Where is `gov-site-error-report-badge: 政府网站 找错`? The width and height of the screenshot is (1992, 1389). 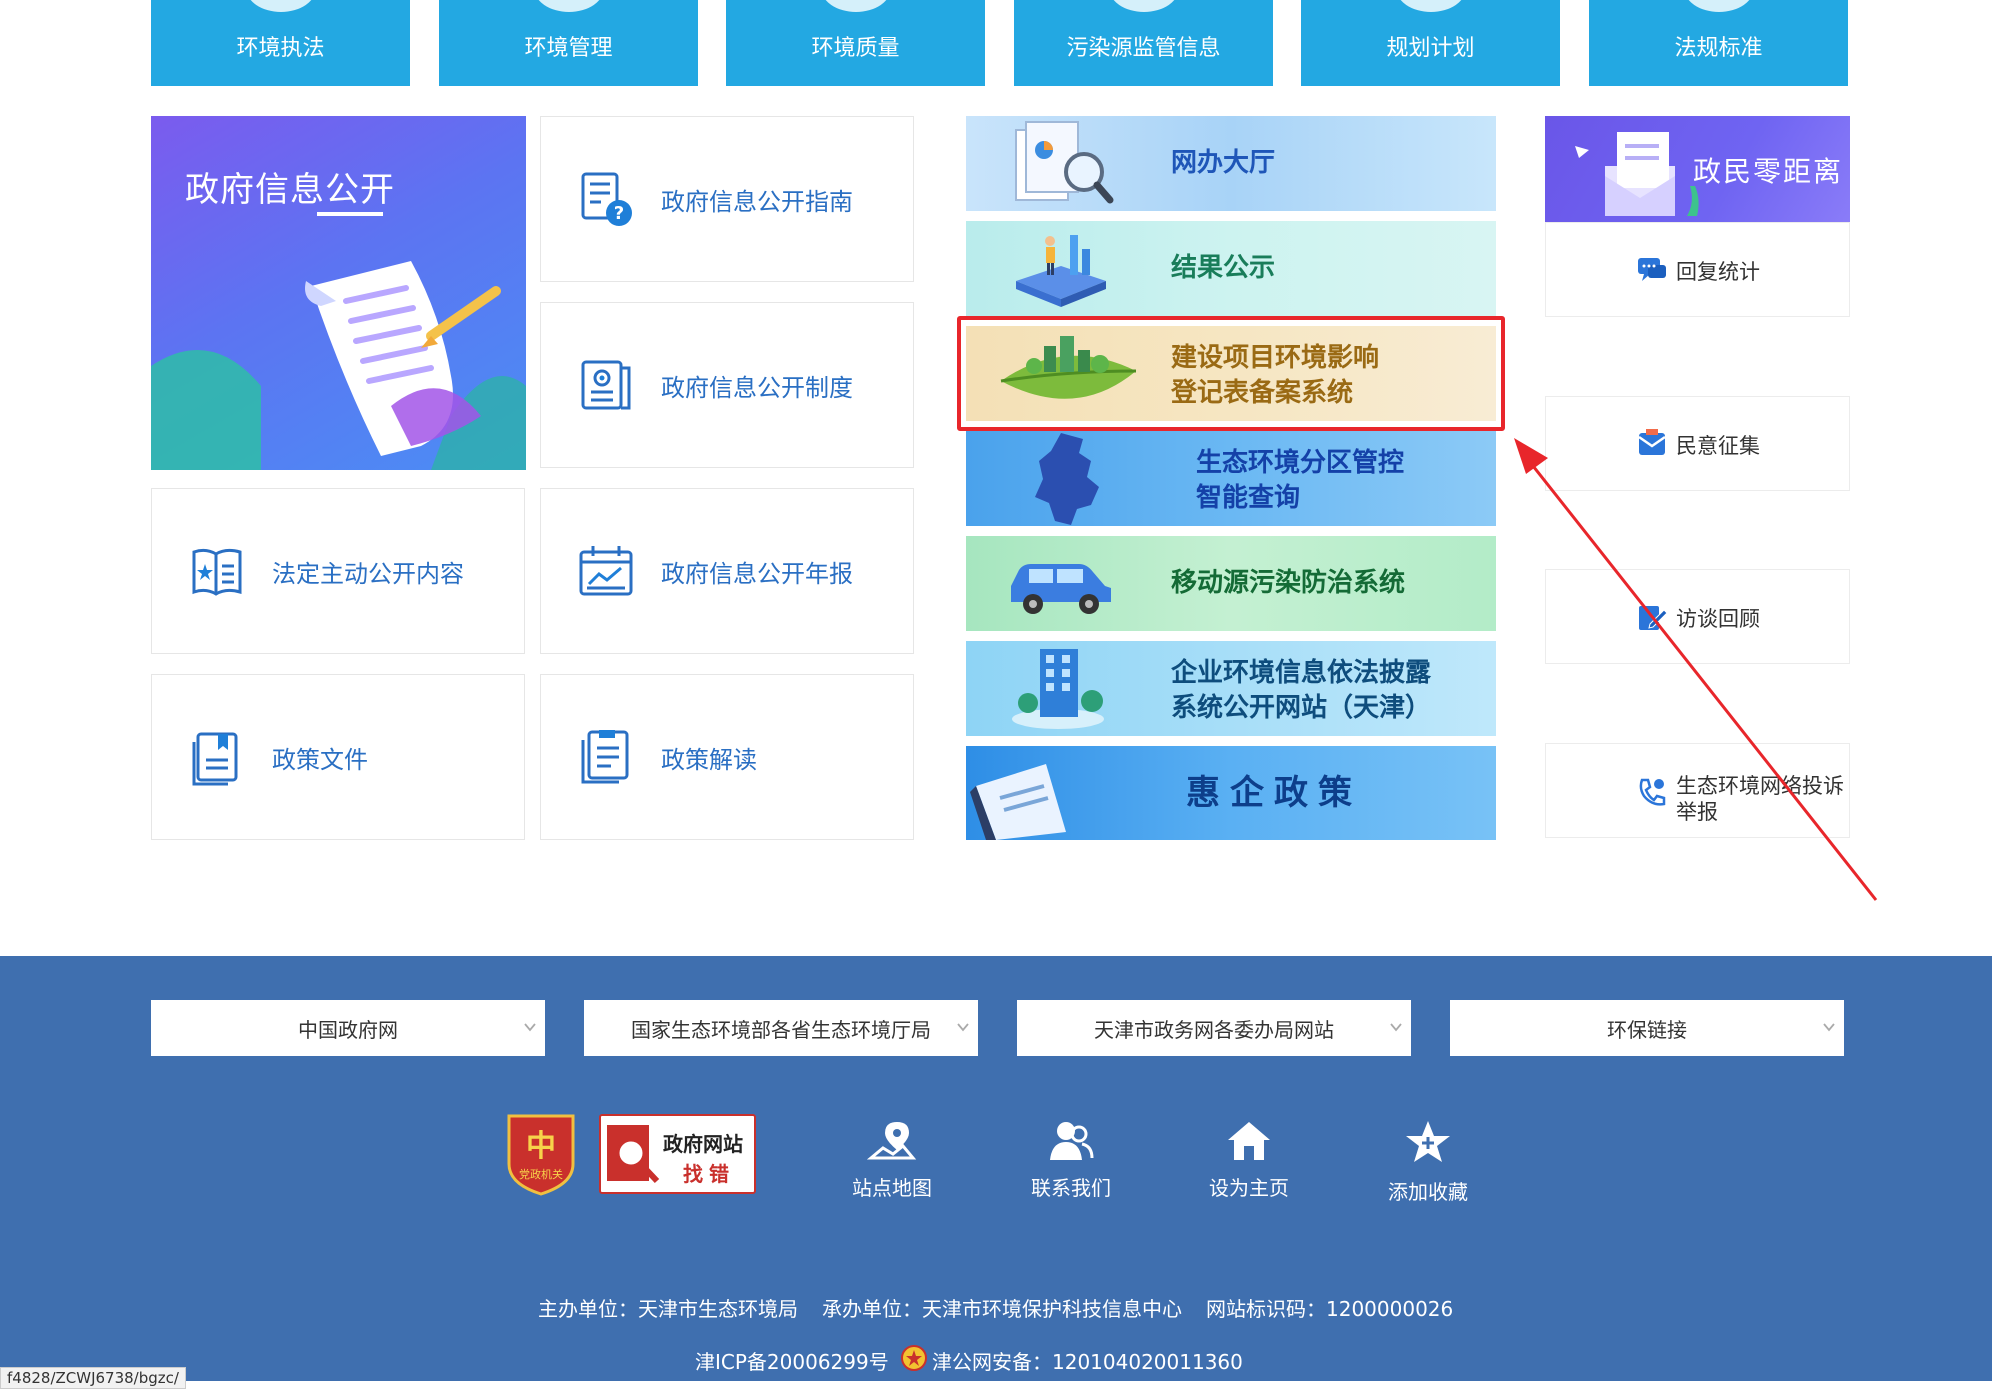
gov-site-error-report-badge: 政府网站 找错 is located at coordinates (677, 1154).